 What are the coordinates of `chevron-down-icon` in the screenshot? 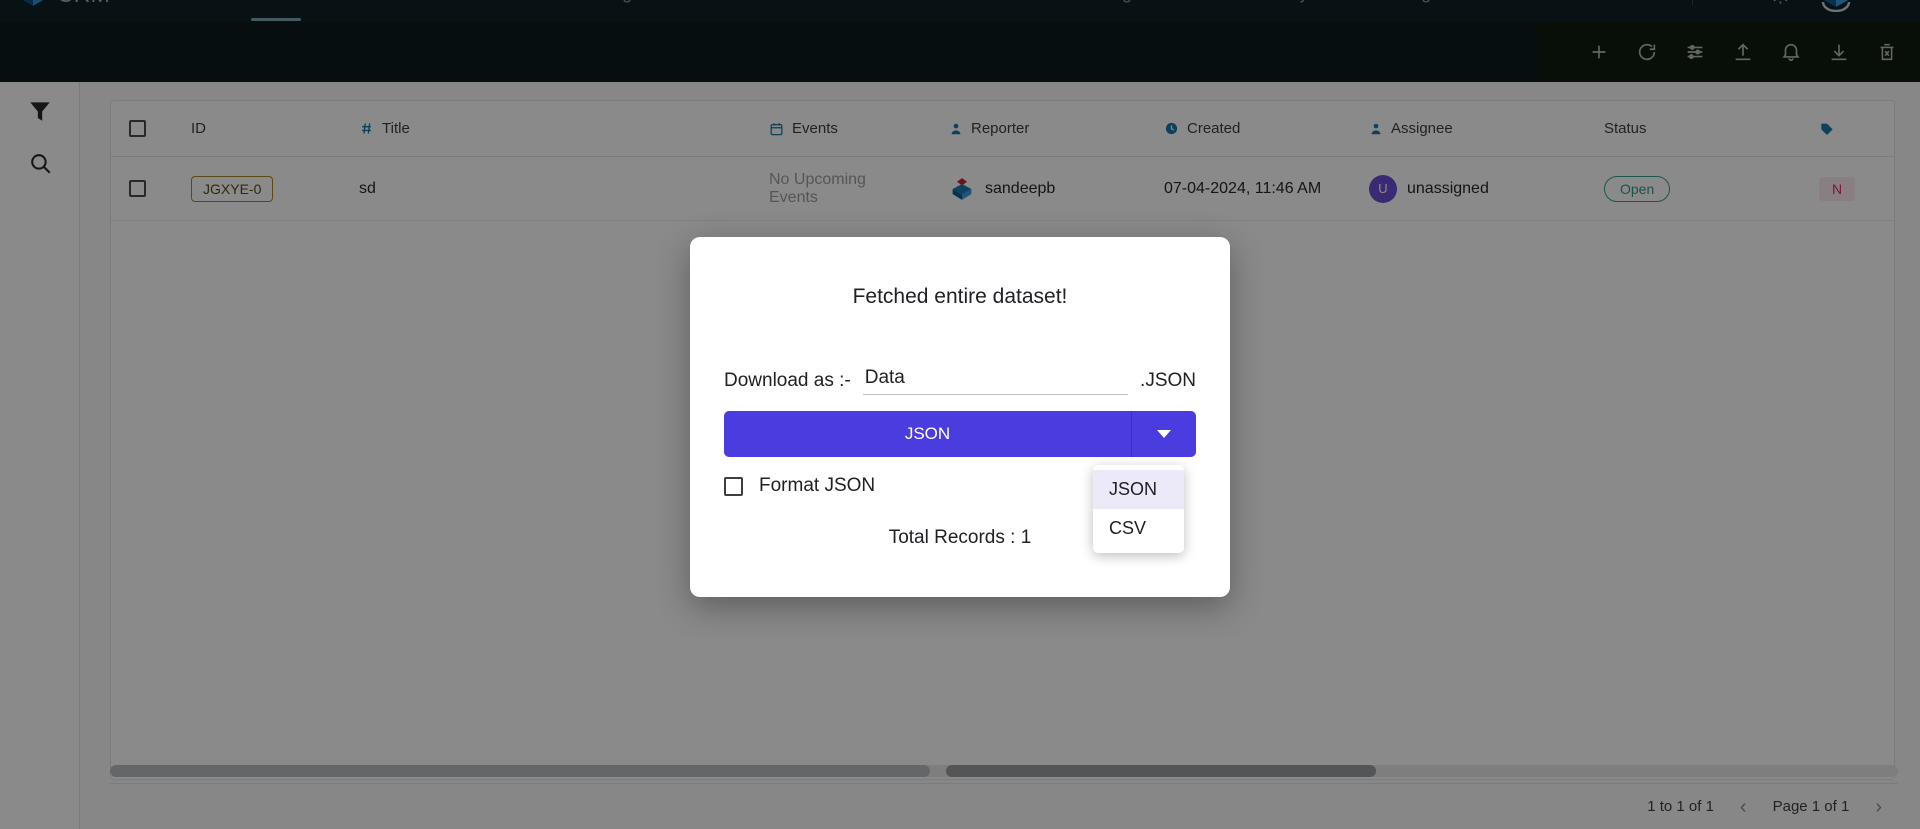 It's located at (1164, 434).